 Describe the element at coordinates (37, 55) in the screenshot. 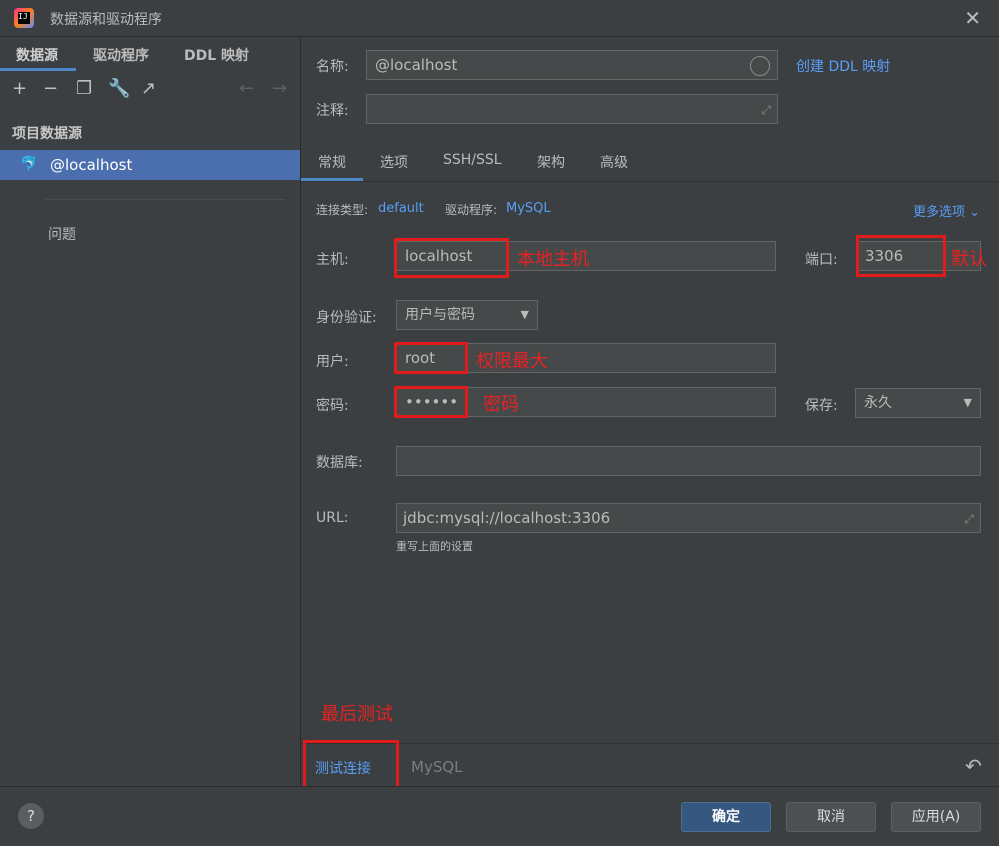

I see `tab-datasources: 数据源` at that location.